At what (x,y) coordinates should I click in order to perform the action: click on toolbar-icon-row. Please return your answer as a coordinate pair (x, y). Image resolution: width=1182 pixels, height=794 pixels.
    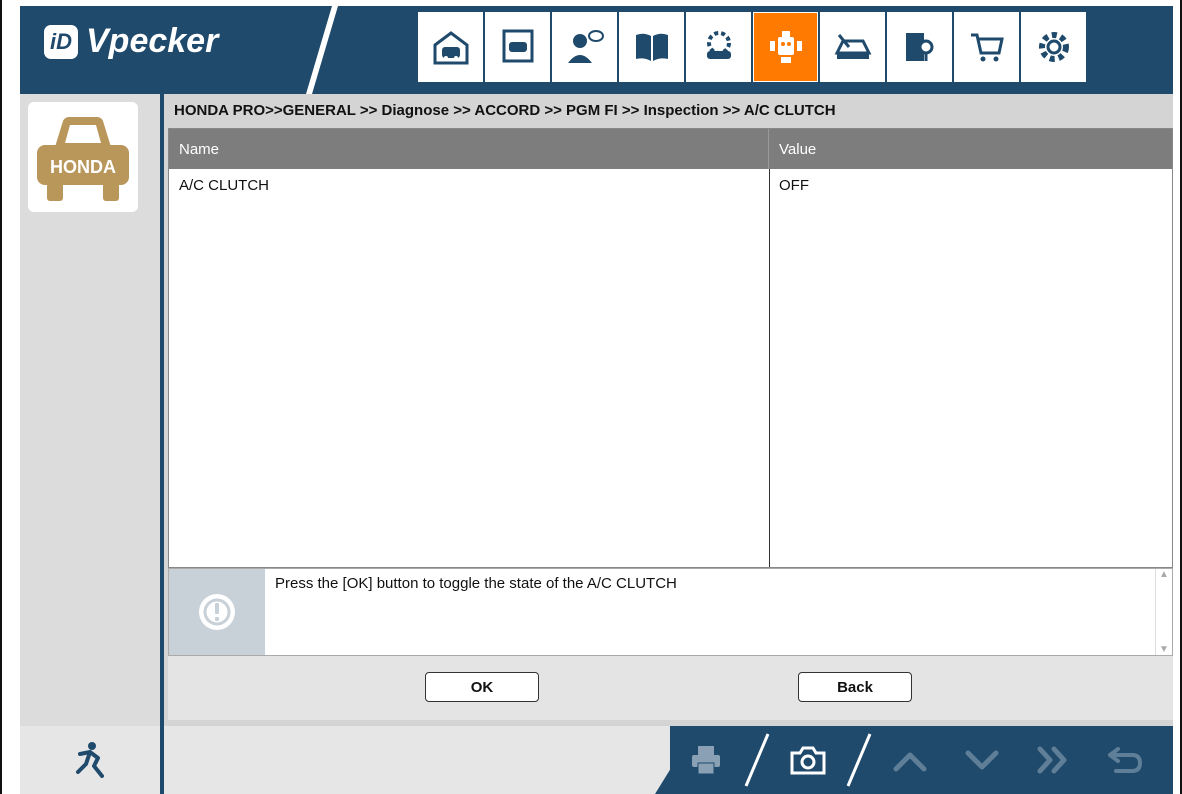
    Looking at the image, I should click on (753, 47).